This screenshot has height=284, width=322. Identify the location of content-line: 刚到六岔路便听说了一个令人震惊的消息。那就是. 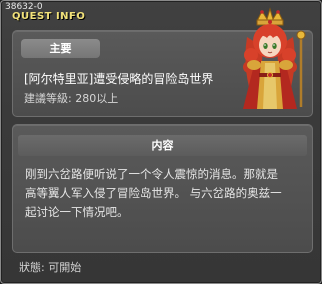
(151, 174).